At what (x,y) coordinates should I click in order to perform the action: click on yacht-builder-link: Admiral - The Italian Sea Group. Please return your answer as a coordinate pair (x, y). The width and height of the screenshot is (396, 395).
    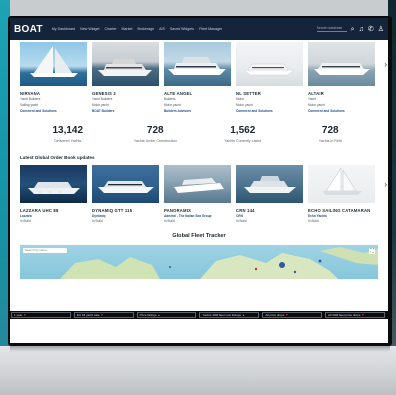
    Looking at the image, I should click on (197, 216).